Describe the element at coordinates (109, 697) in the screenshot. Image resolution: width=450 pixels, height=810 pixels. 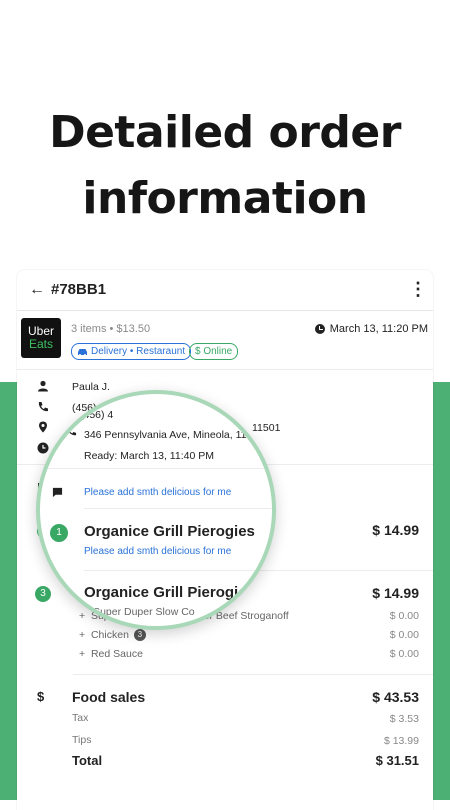
I see `food-sales-label: Food sales` at that location.